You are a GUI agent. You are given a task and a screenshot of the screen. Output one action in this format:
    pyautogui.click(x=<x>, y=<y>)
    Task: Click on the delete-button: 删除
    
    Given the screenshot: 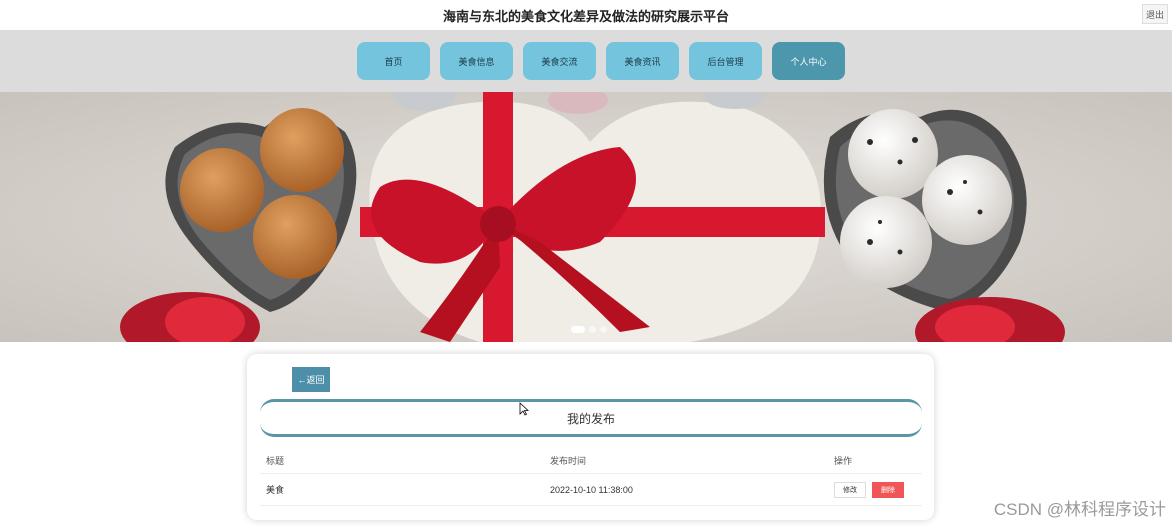 What is the action you would take?
    pyautogui.click(x=888, y=489)
    